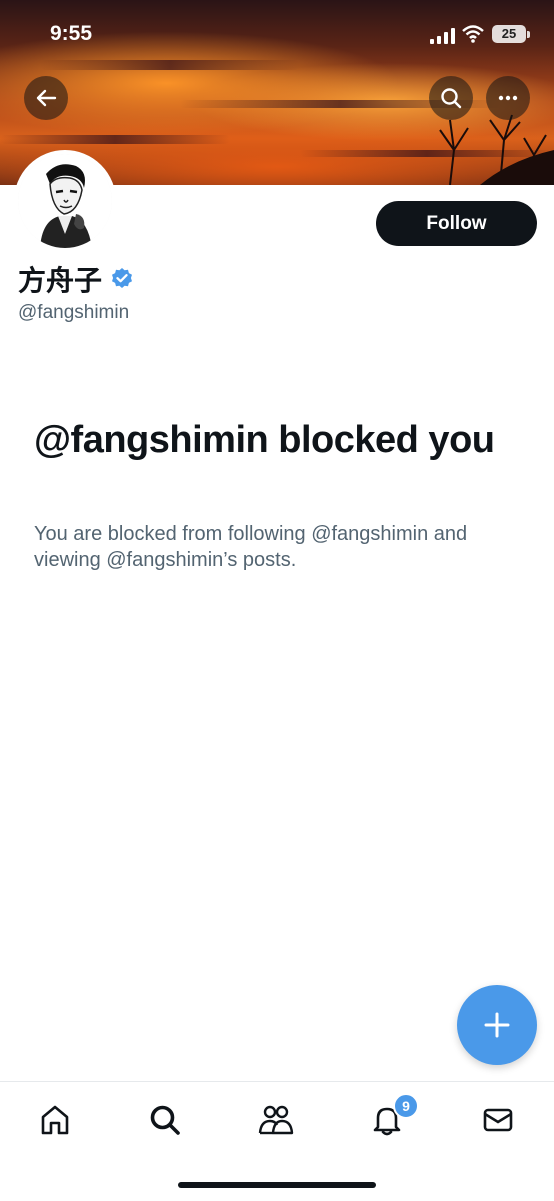 Image resolution: width=554 pixels, height=1201 pixels. I want to click on tab-communities, so click(276, 1120).